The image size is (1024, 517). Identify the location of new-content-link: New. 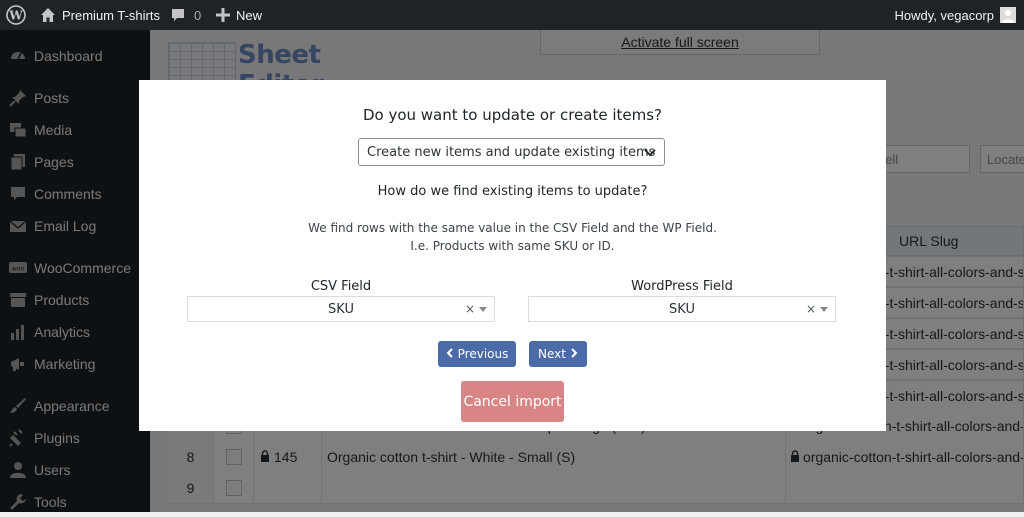
(239, 15).